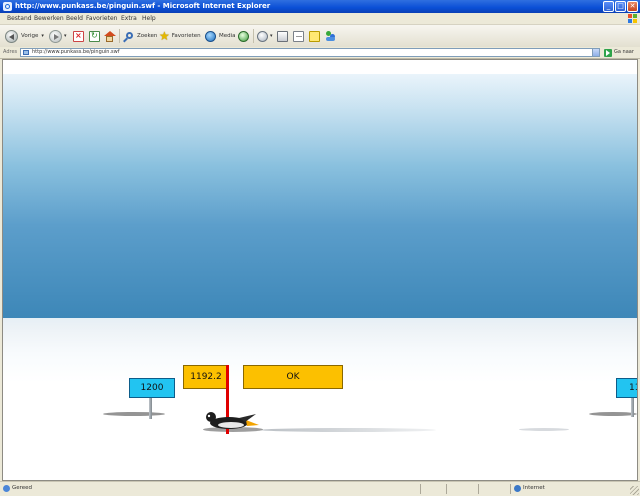 Image resolution: width=640 pixels, height=496 pixels. I want to click on edit-page-icon, so click(298, 36).